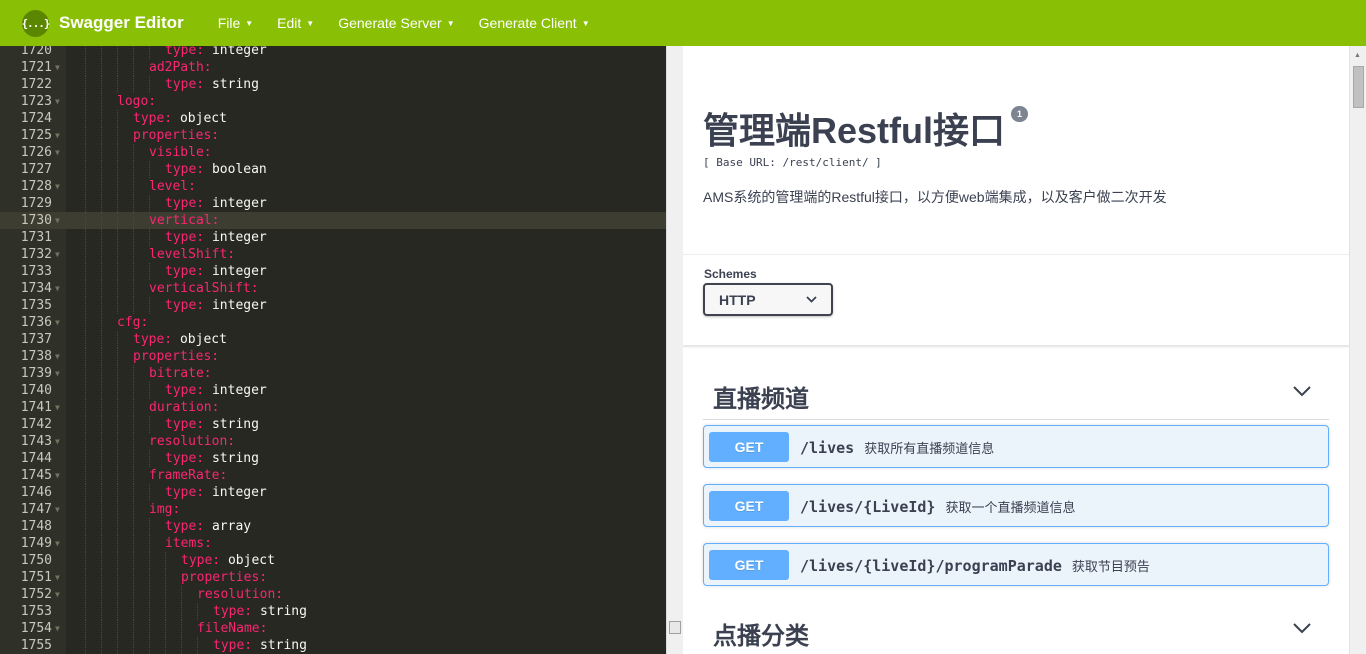  I want to click on code-line: 1724 type: object, so click(333, 118).